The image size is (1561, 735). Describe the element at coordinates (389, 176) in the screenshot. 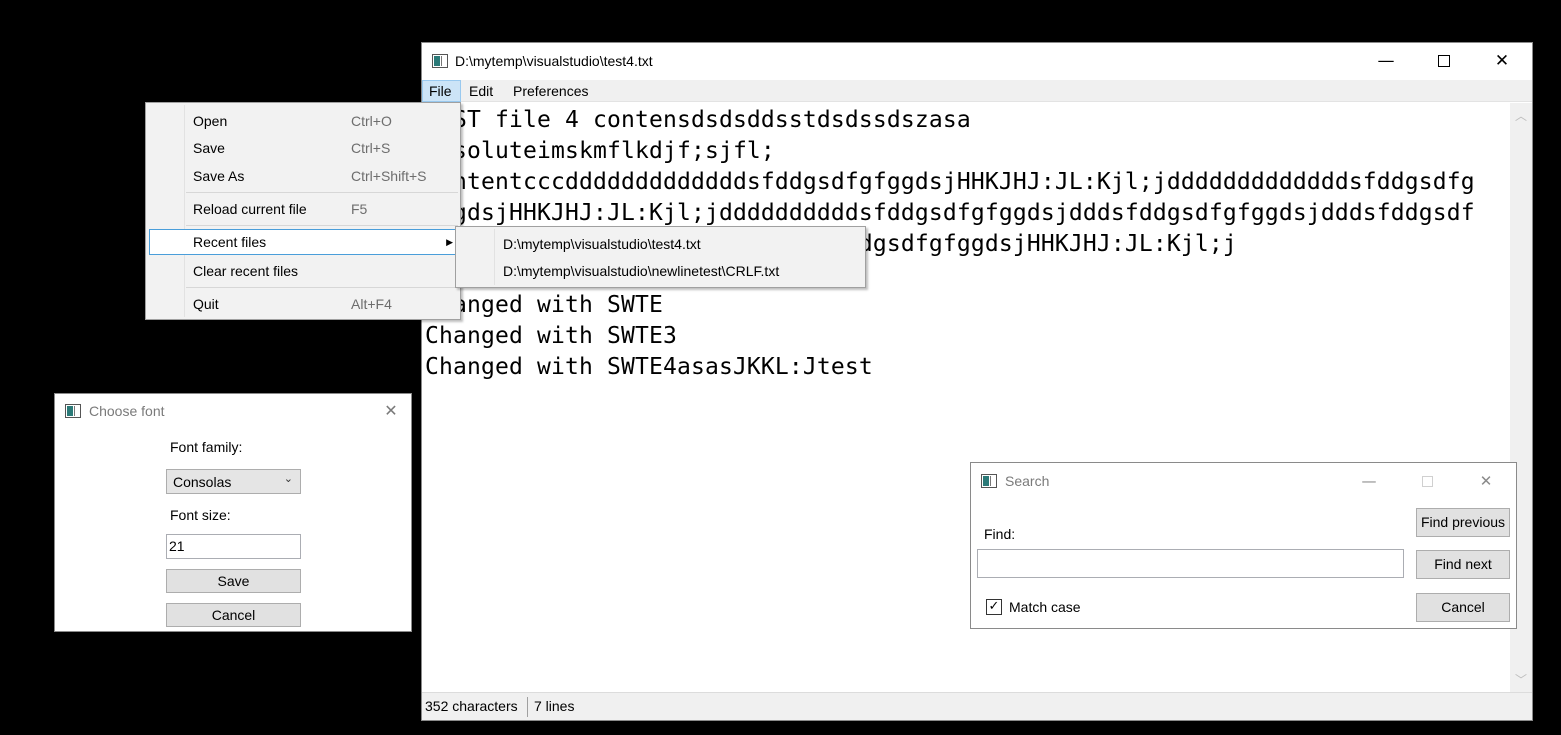

I see `menu-item-shortcut: Ctrl+Shift+S` at that location.